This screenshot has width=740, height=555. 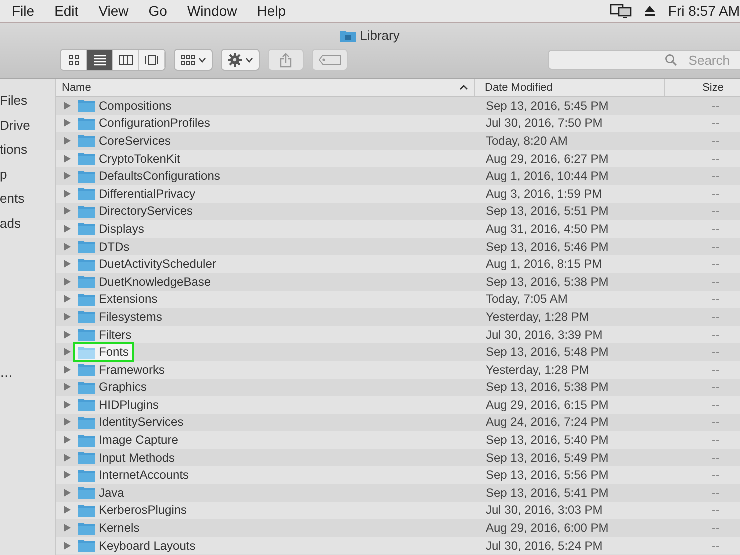 I want to click on menu-item: Help, so click(x=271, y=11).